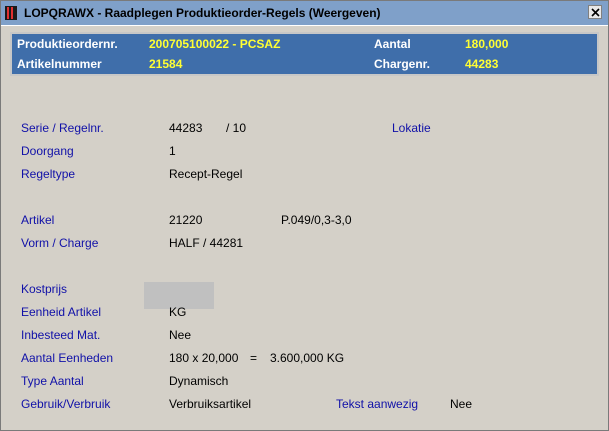  I want to click on article-label: Artikel, so click(38, 220).